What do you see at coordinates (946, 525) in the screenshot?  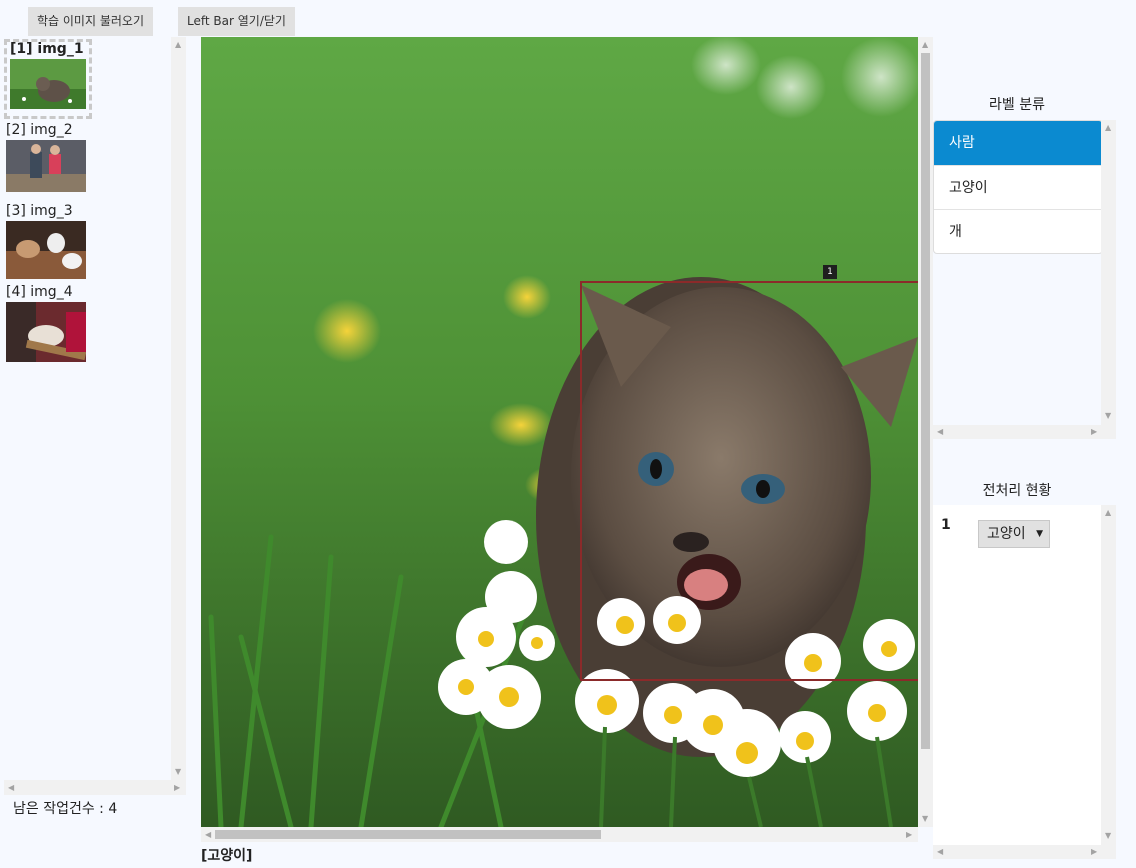 I see `preprocess-row-index: 1` at bounding box center [946, 525].